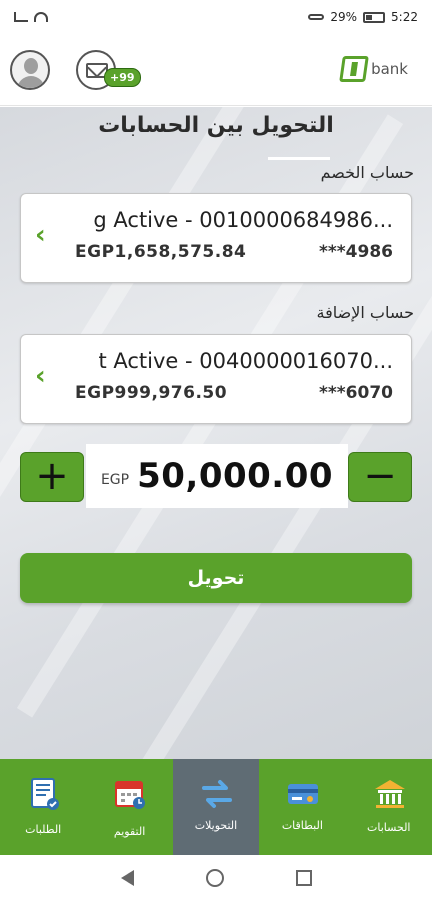 The image size is (432, 900). What do you see at coordinates (302, 825) in the screenshot?
I see `nav-label-cards: البطاقات` at bounding box center [302, 825].